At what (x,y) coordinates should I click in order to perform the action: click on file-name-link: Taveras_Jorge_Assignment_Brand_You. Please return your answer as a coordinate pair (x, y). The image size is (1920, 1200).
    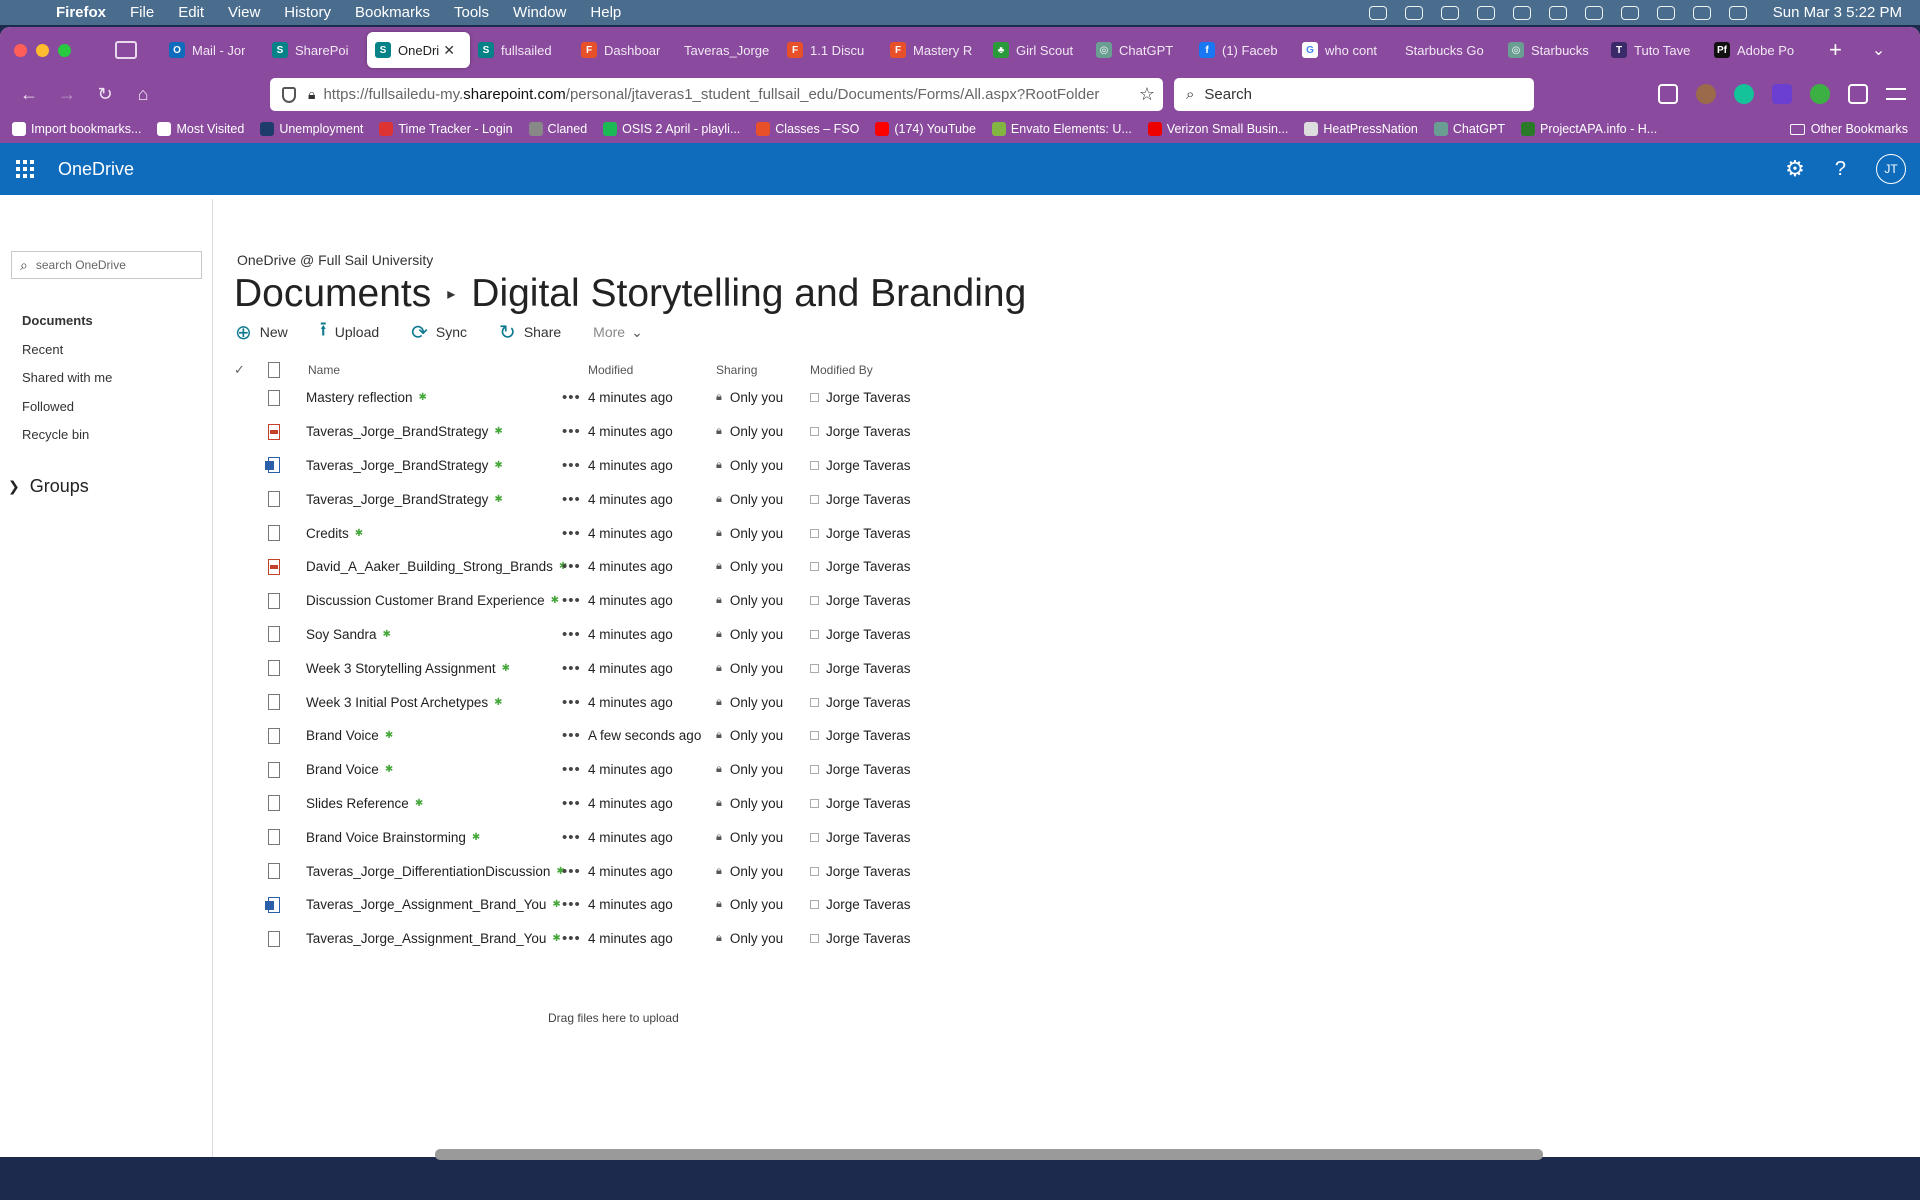
    Looking at the image, I should click on (426, 938).